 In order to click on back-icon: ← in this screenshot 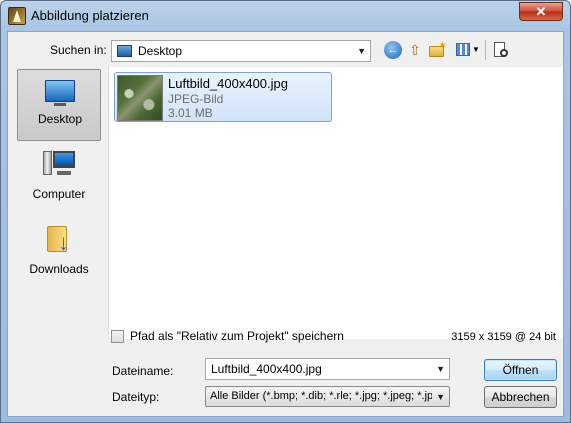, I will do `click(393, 50)`.